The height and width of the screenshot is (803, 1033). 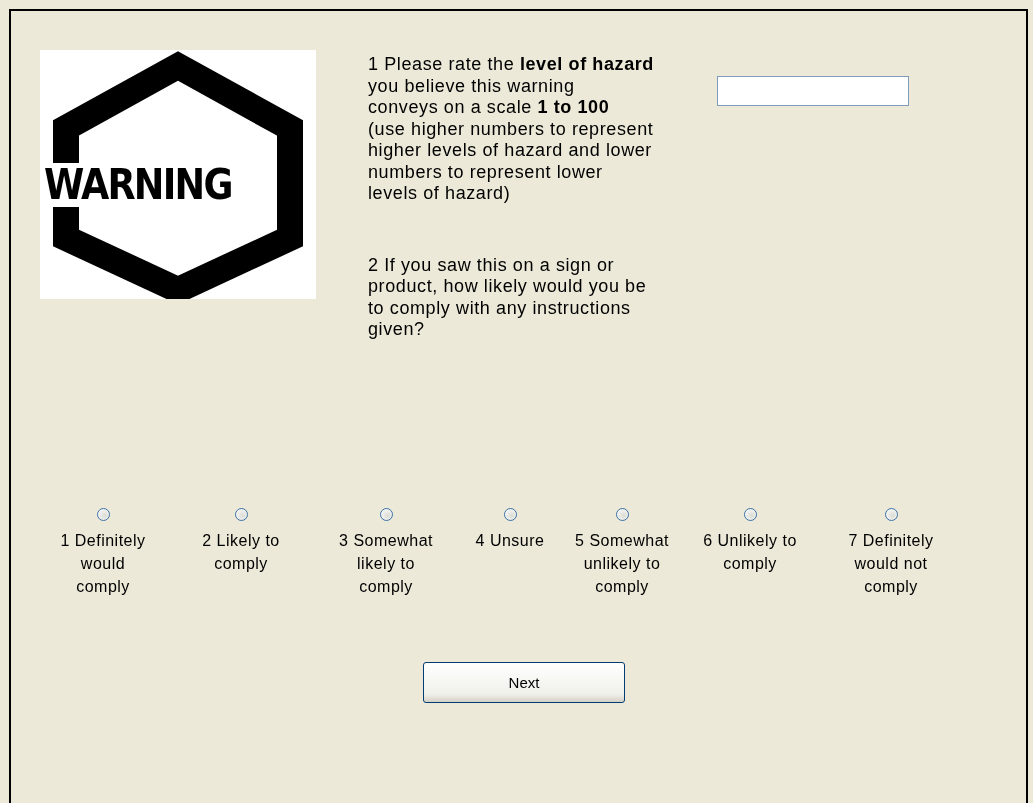 I want to click on option-label: 7 Definitely would not comply, so click(x=891, y=563).